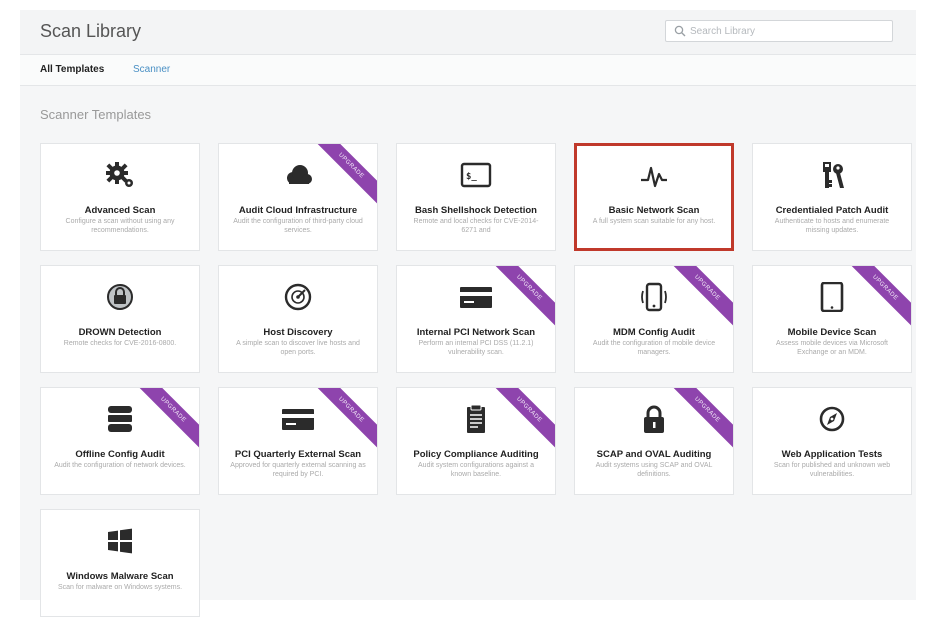  I want to click on cloud-icon, so click(298, 175).